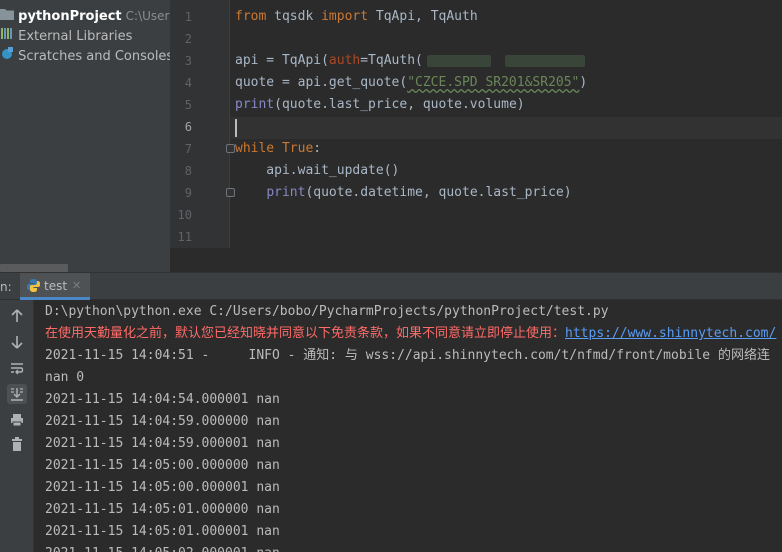 The image size is (782, 552). Describe the element at coordinates (33, 287) in the screenshot. I see `python-icon` at that location.